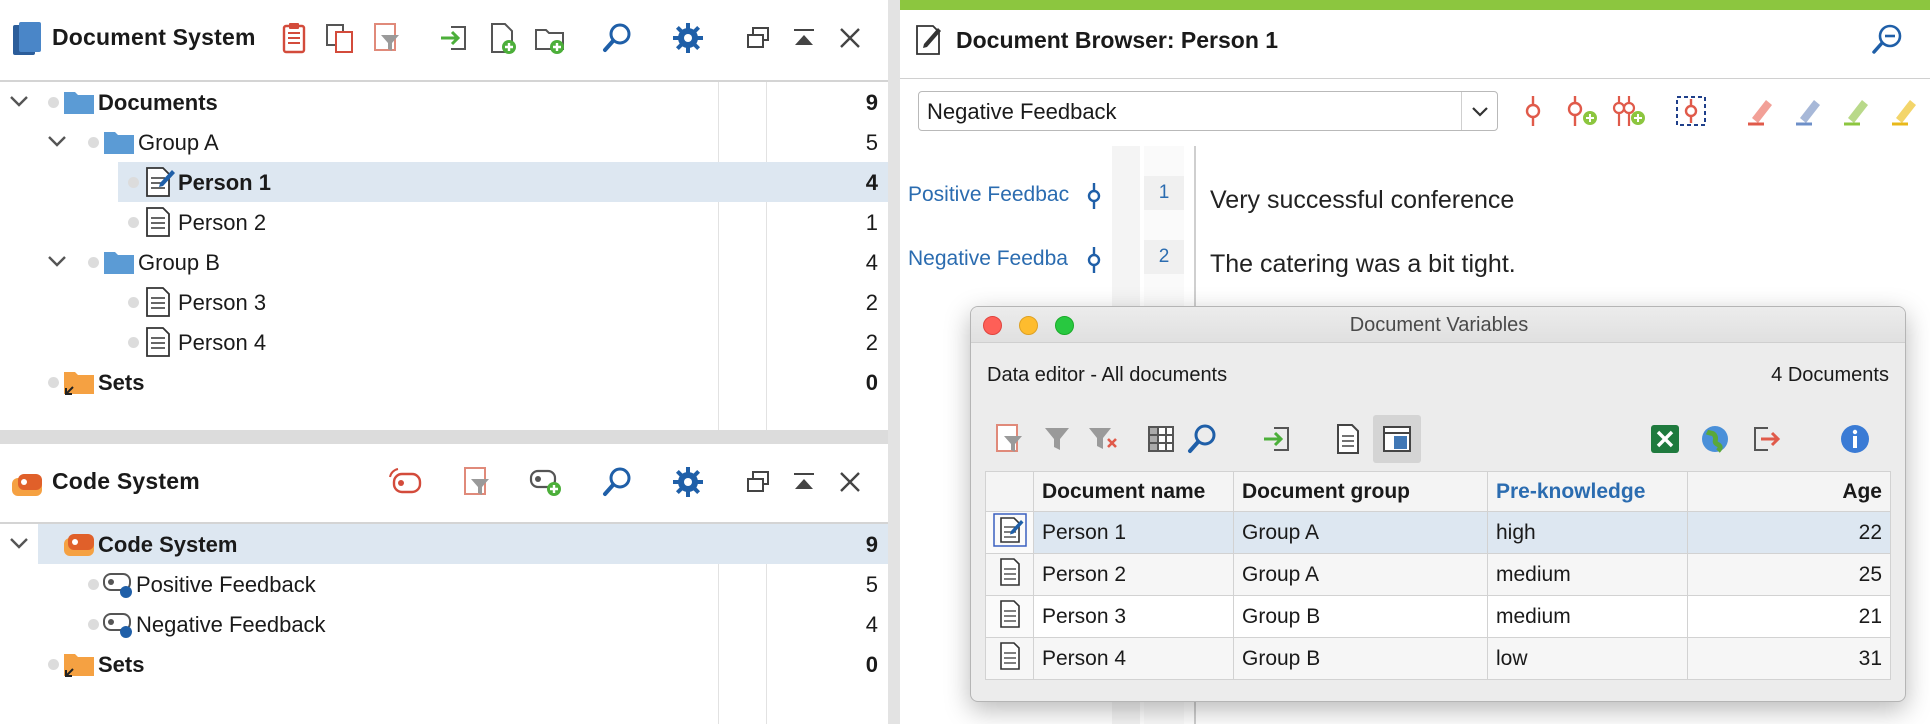 Image resolution: width=1930 pixels, height=724 pixels. What do you see at coordinates (1133, 532) in the screenshot?
I see `cell-document-name: Person 1` at bounding box center [1133, 532].